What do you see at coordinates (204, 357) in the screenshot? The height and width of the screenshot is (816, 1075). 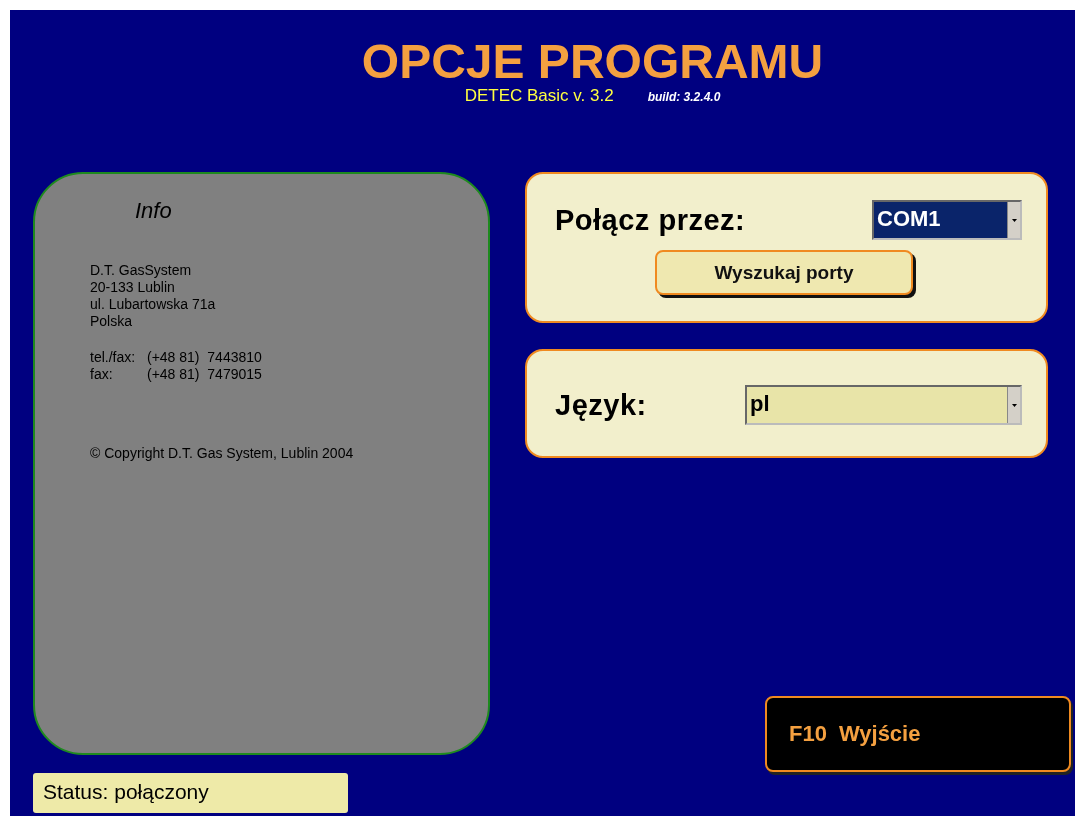 I see `phone-number: (+48 81) 7443810` at bounding box center [204, 357].